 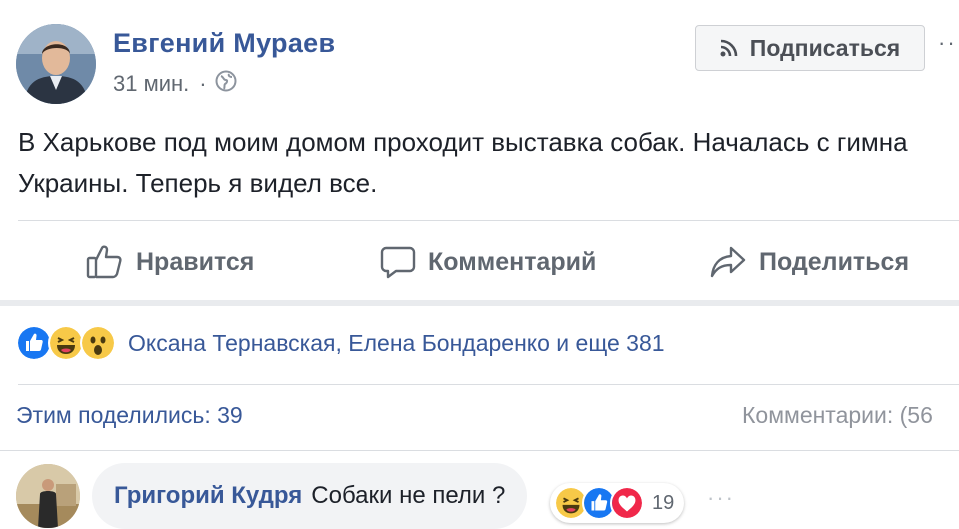 I want to click on comment-button: Комментарий, so click(x=488, y=262).